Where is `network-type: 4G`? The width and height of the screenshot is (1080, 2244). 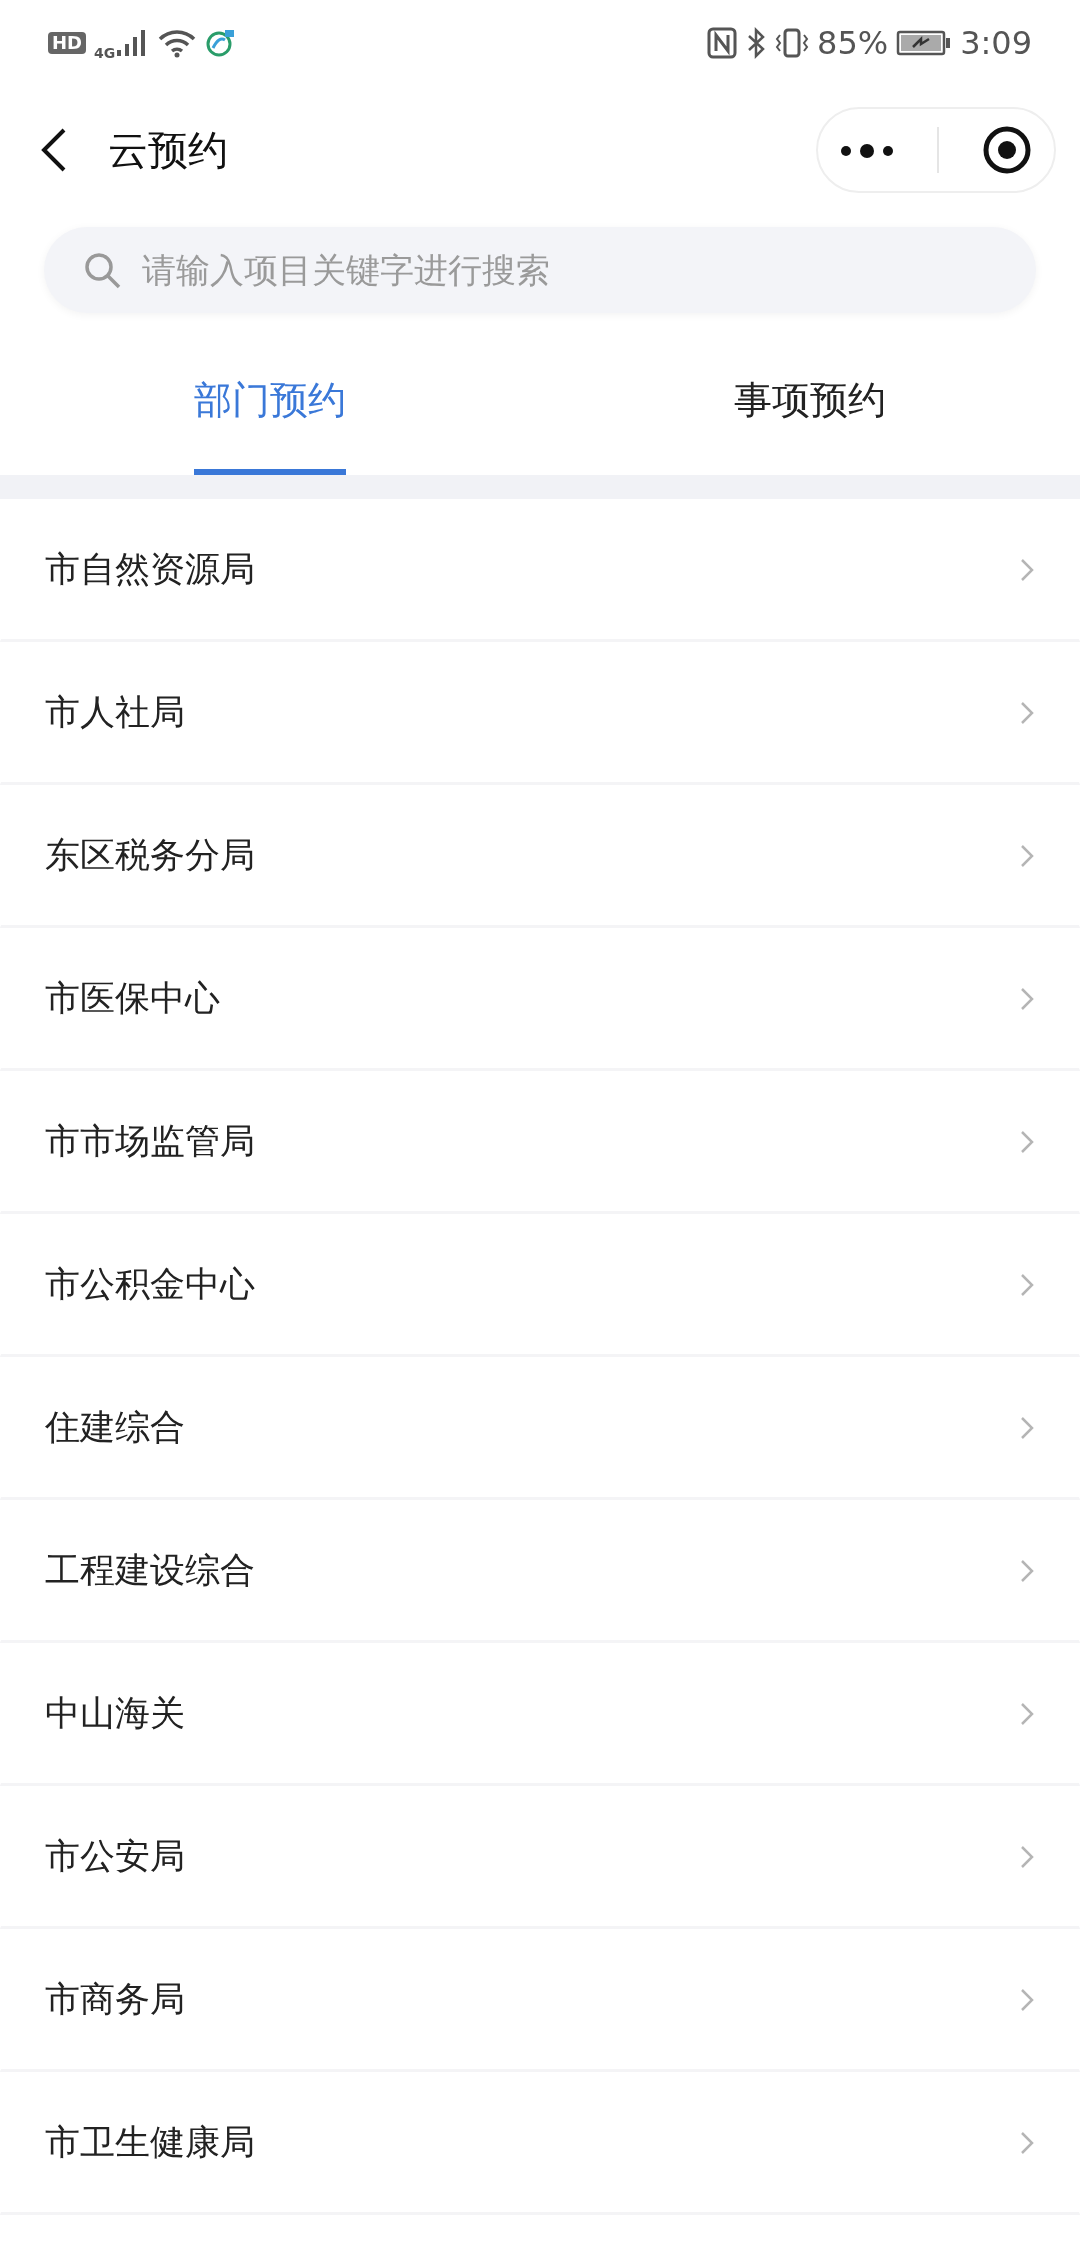
network-type: 4G is located at coordinates (105, 53).